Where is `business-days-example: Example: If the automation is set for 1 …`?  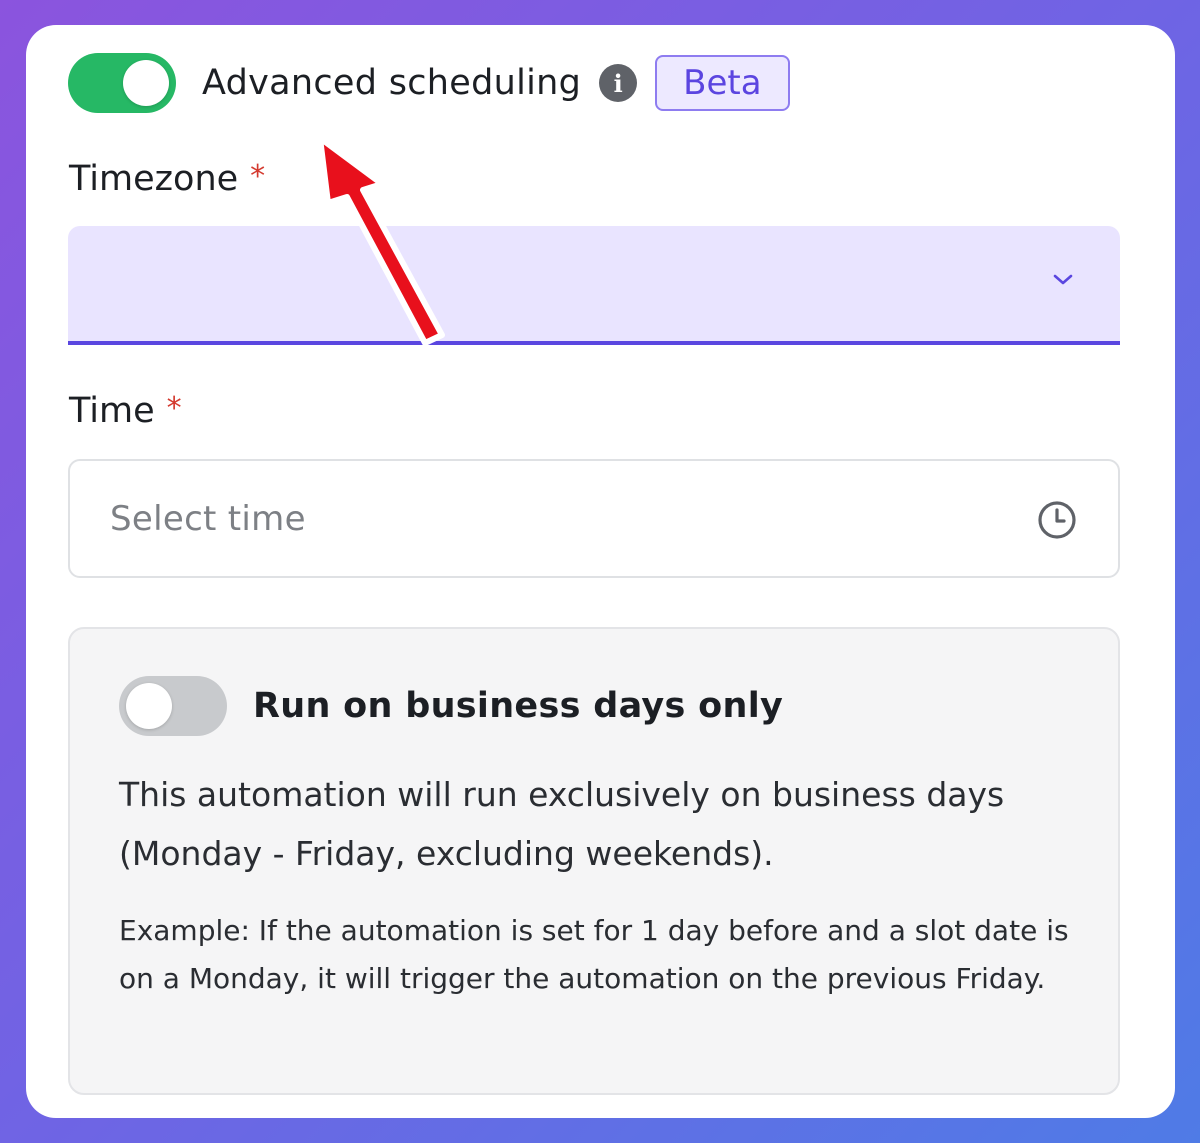 business-days-example: Example: If the automation is set for 1 … is located at coordinates (594, 954).